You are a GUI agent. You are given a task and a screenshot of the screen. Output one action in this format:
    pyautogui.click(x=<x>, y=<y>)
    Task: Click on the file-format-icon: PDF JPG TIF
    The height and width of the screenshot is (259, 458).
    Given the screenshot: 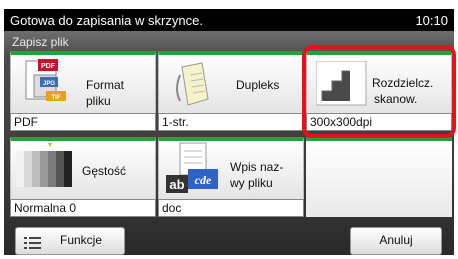 What is the action you would take?
    pyautogui.click(x=45, y=80)
    